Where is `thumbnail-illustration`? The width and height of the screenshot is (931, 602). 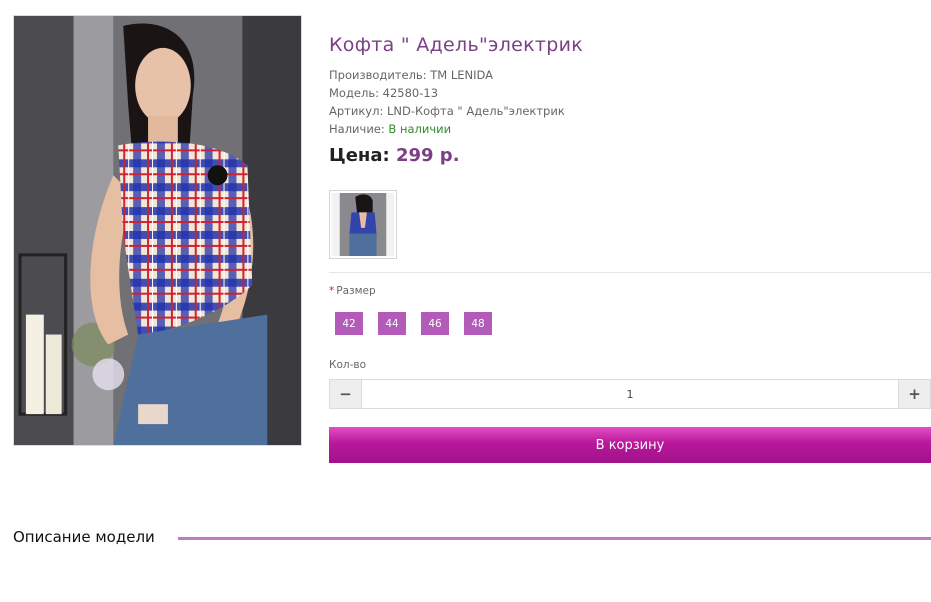
thumbnail-illustration is located at coordinates (363, 224).